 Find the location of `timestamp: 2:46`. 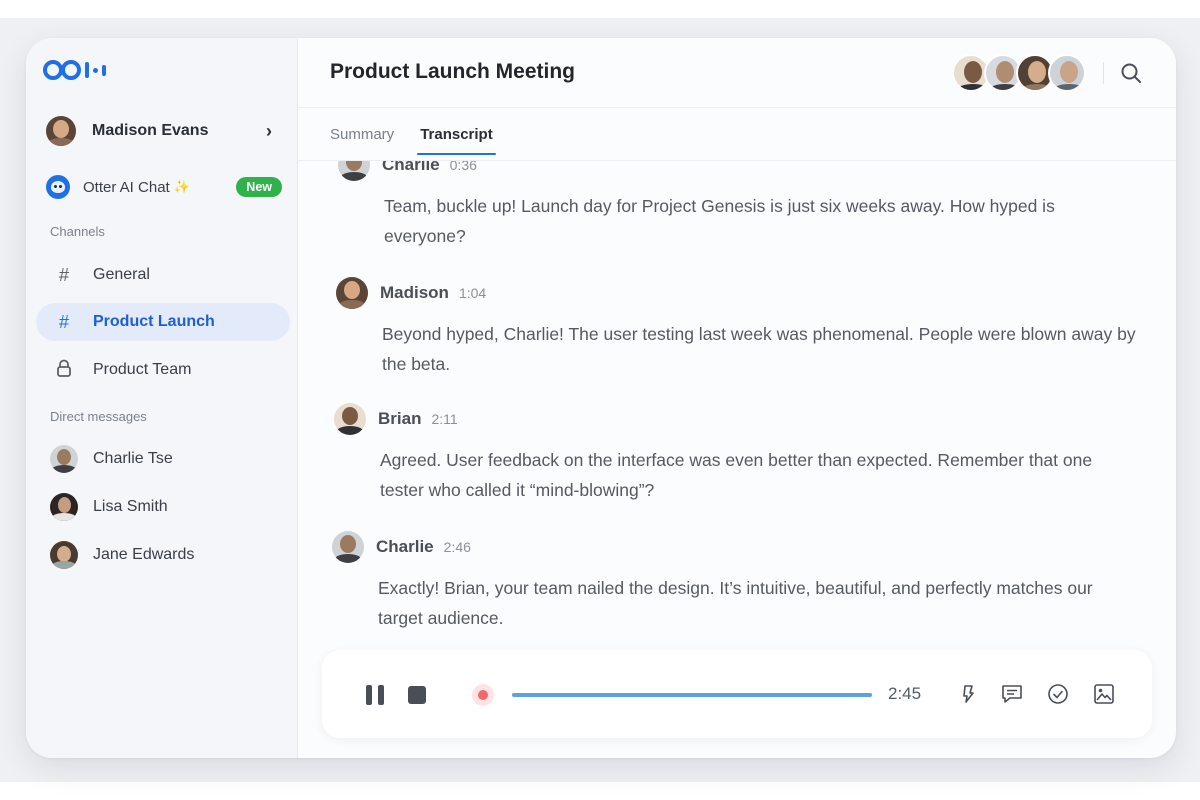

timestamp: 2:46 is located at coordinates (457, 547).